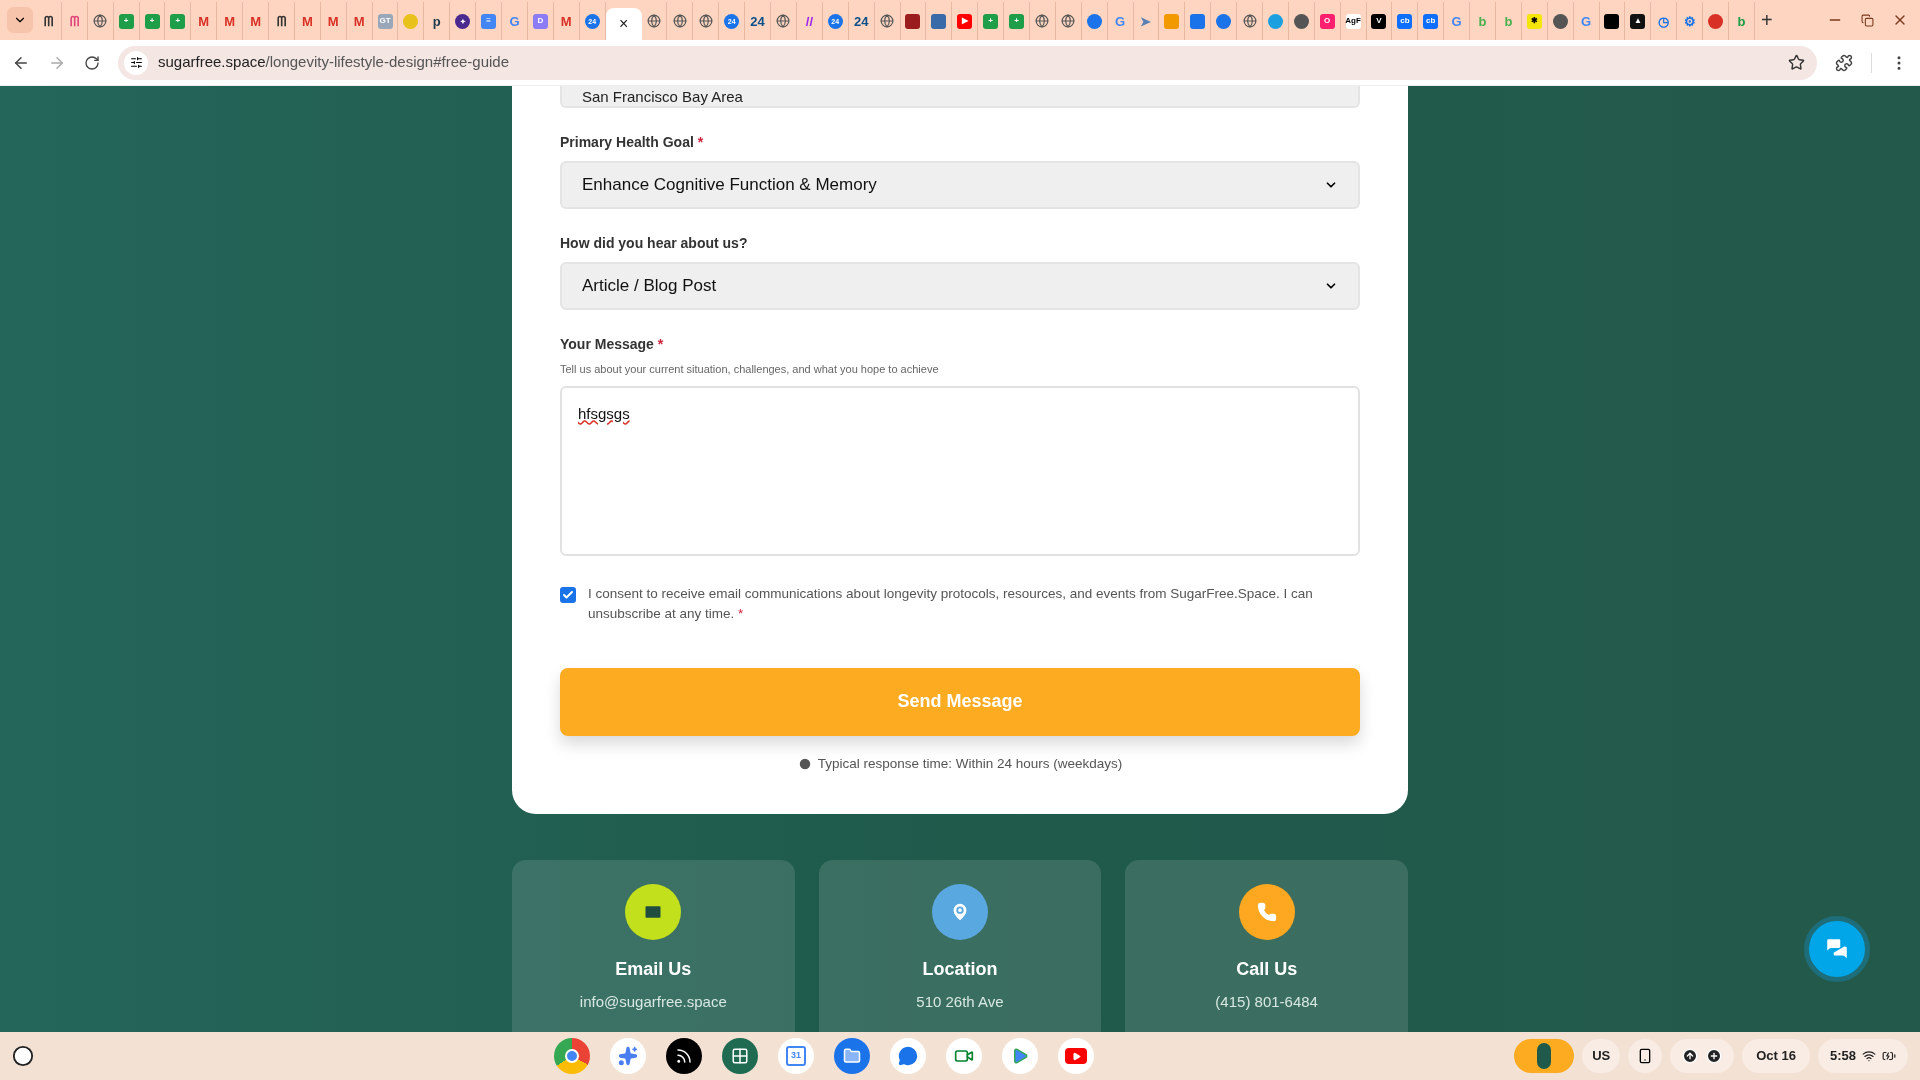 The width and height of the screenshot is (1920, 1080). I want to click on consent-text: I consent to receive email communications about longevity protocols, resources, and events from SugarFree.Space. I can unsubscribe at any time. *, so click(951, 603).